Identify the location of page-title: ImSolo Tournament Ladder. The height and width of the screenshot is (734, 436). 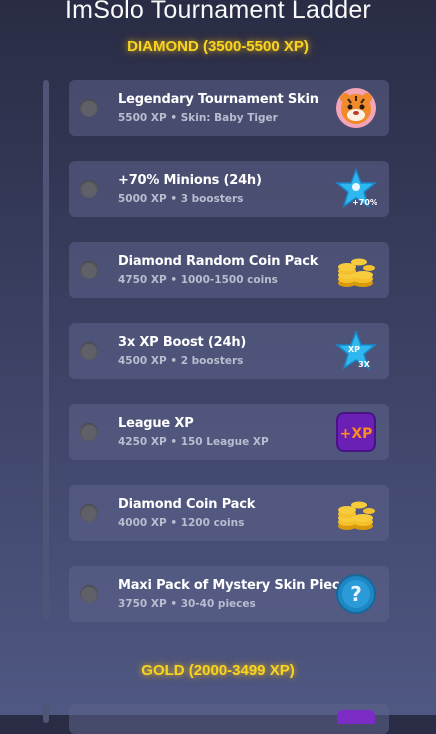
(218, 12).